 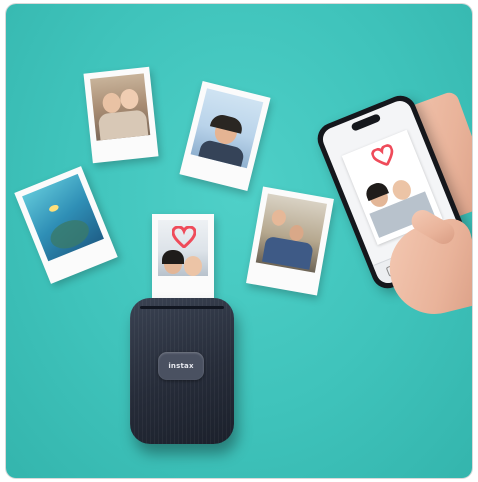 I want to click on printer-button: instax, so click(x=181, y=366).